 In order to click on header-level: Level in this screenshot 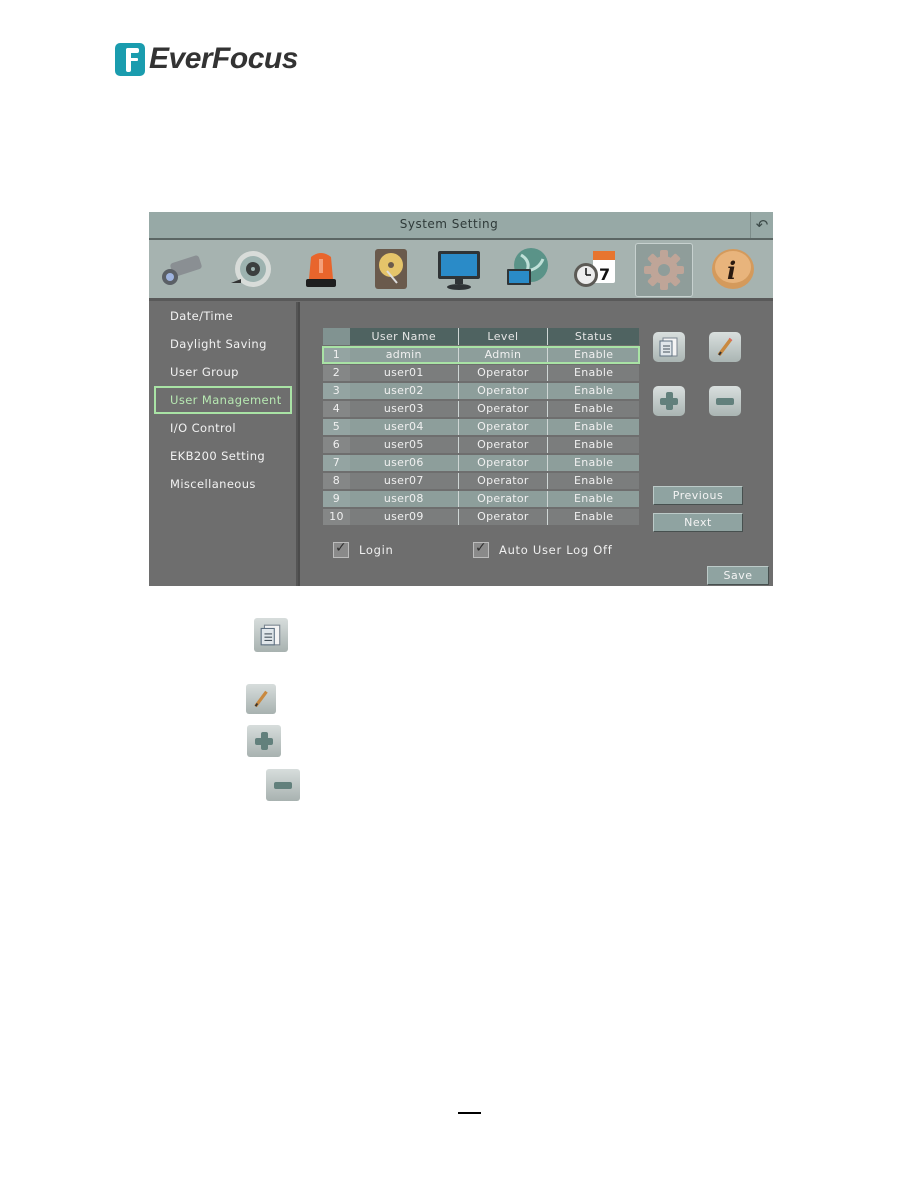, I will do `click(504, 336)`.